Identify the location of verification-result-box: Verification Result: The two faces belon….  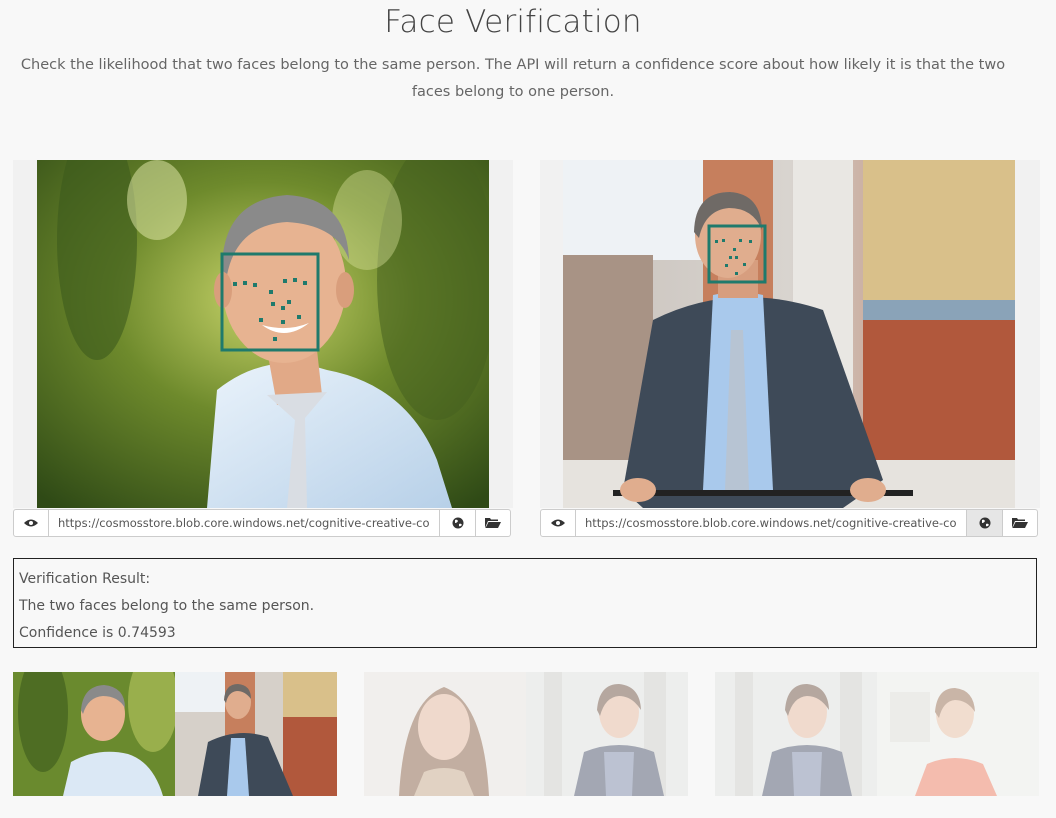
(525, 603).